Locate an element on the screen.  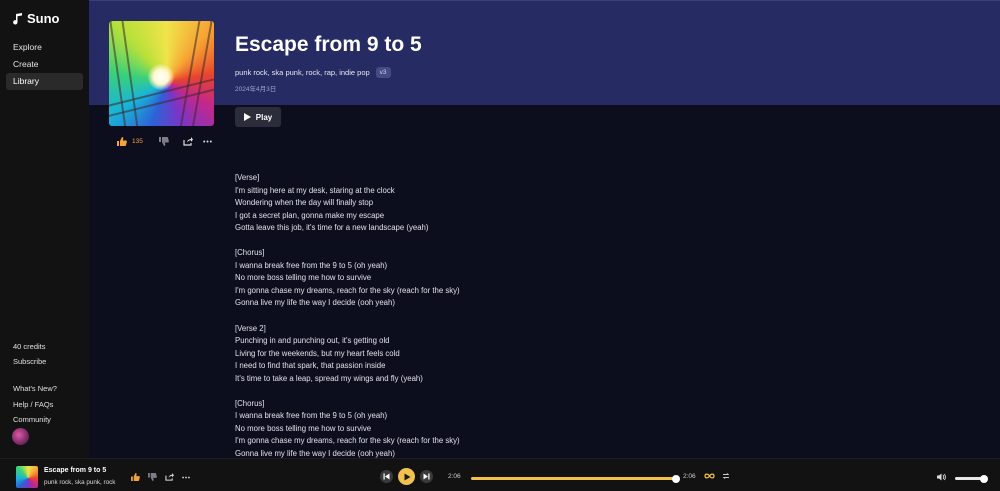
volume-handle is located at coordinates (983, 478).